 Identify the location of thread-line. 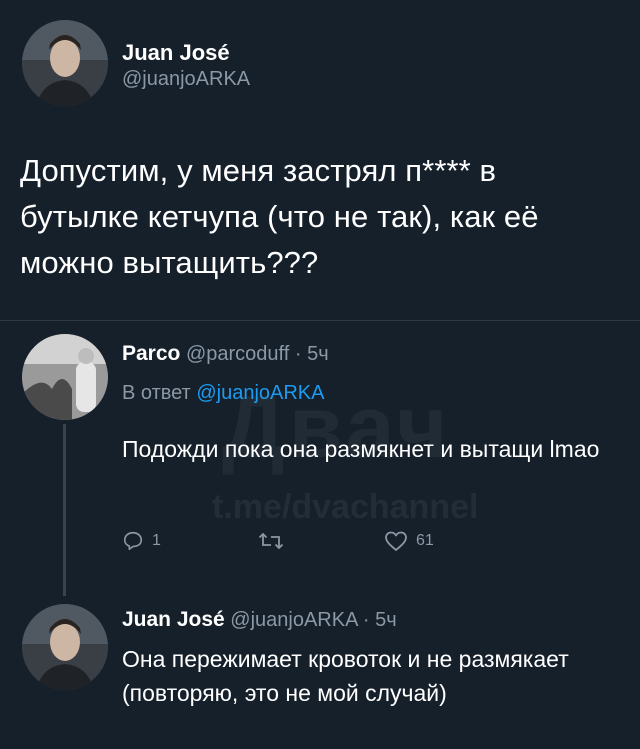
(64, 510).